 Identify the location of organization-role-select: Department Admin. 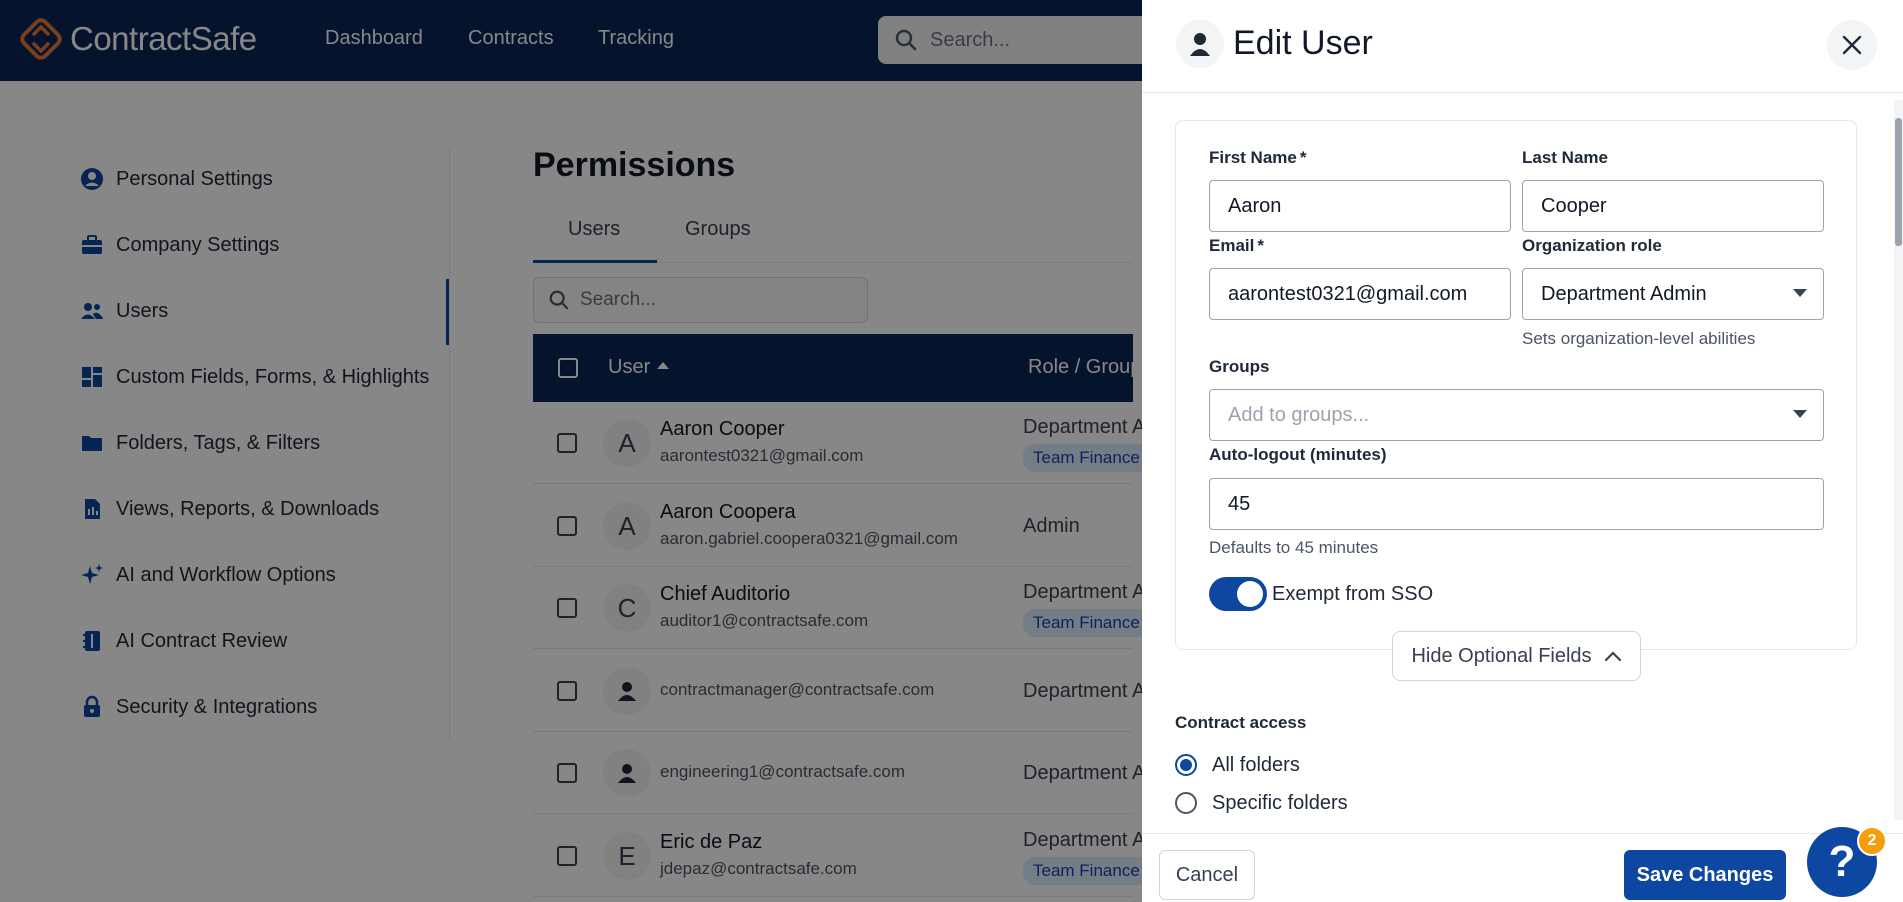
(1673, 294).